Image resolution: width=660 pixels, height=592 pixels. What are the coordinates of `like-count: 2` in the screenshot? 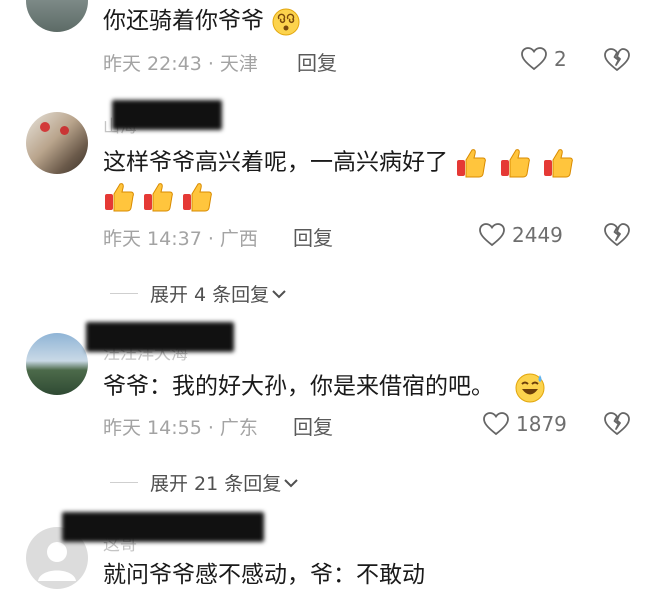 It's located at (560, 59).